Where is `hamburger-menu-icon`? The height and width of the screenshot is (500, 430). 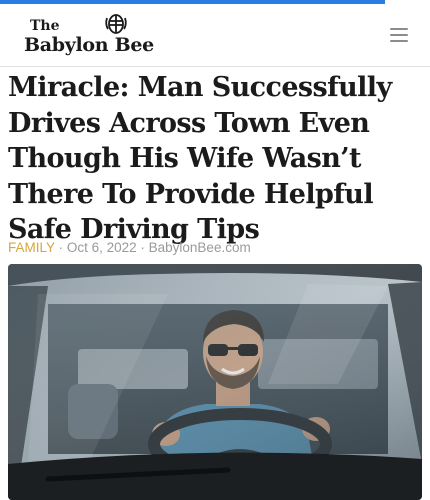 hamburger-menu-icon is located at coordinates (400, 35).